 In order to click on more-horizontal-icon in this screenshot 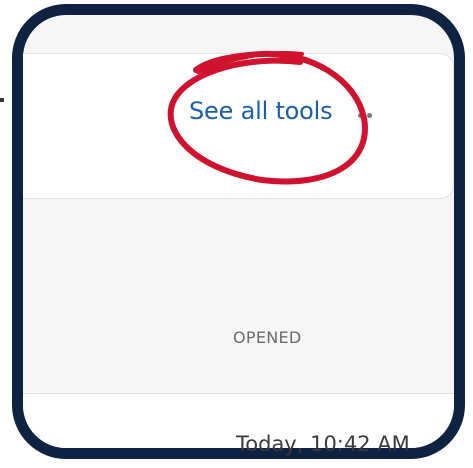, I will do `click(369, 116)`.